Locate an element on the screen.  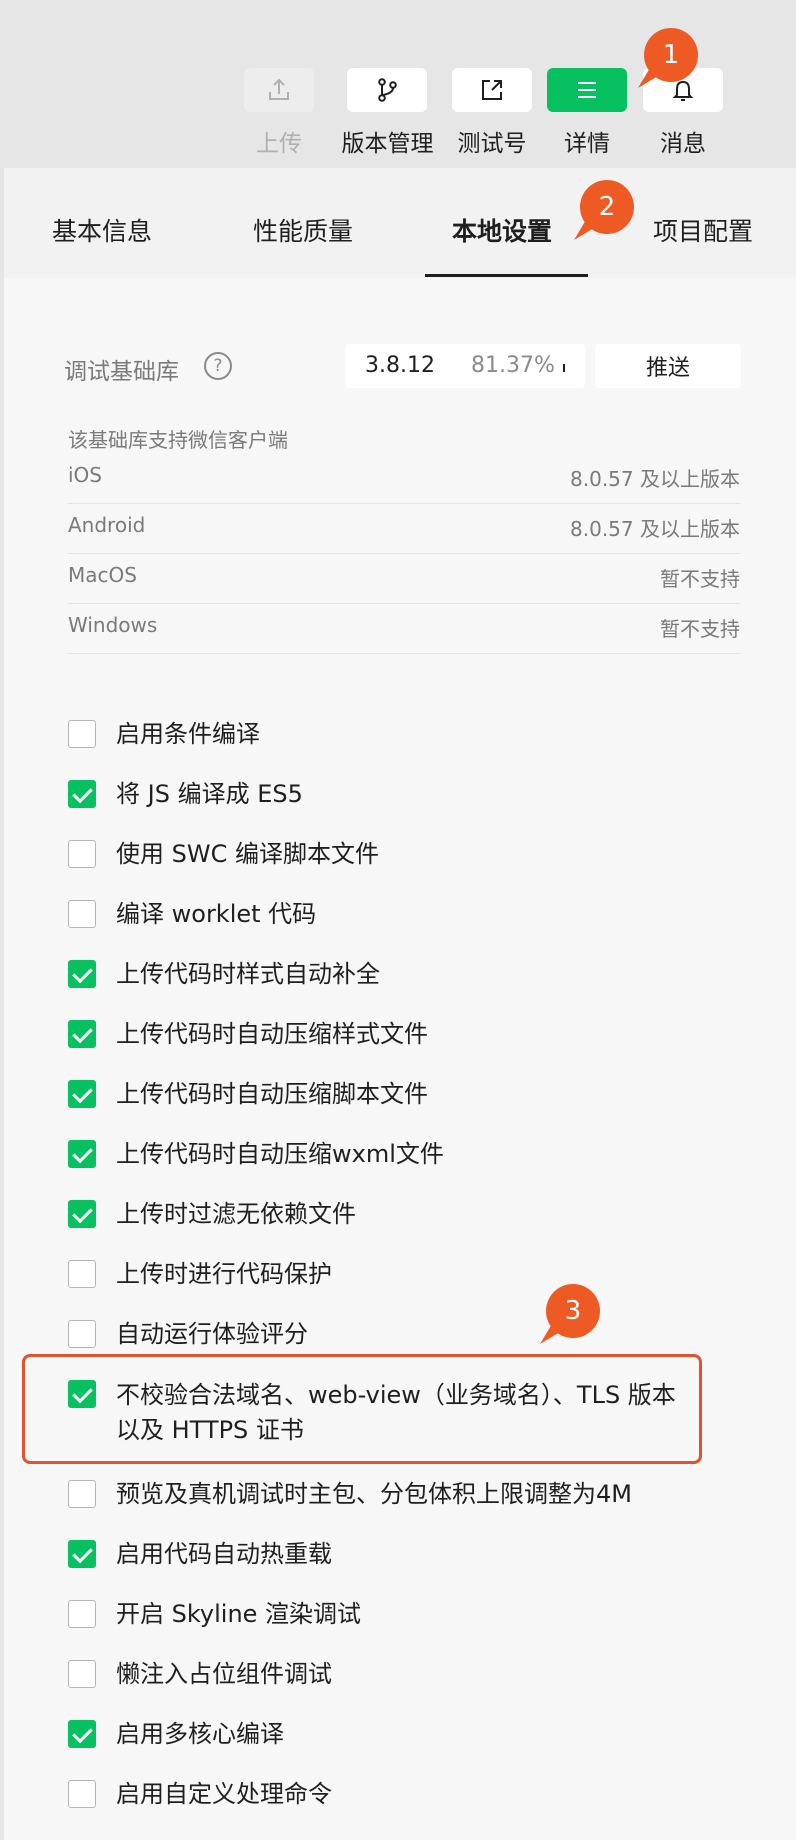
upload-label: 上传 is located at coordinates (279, 144).